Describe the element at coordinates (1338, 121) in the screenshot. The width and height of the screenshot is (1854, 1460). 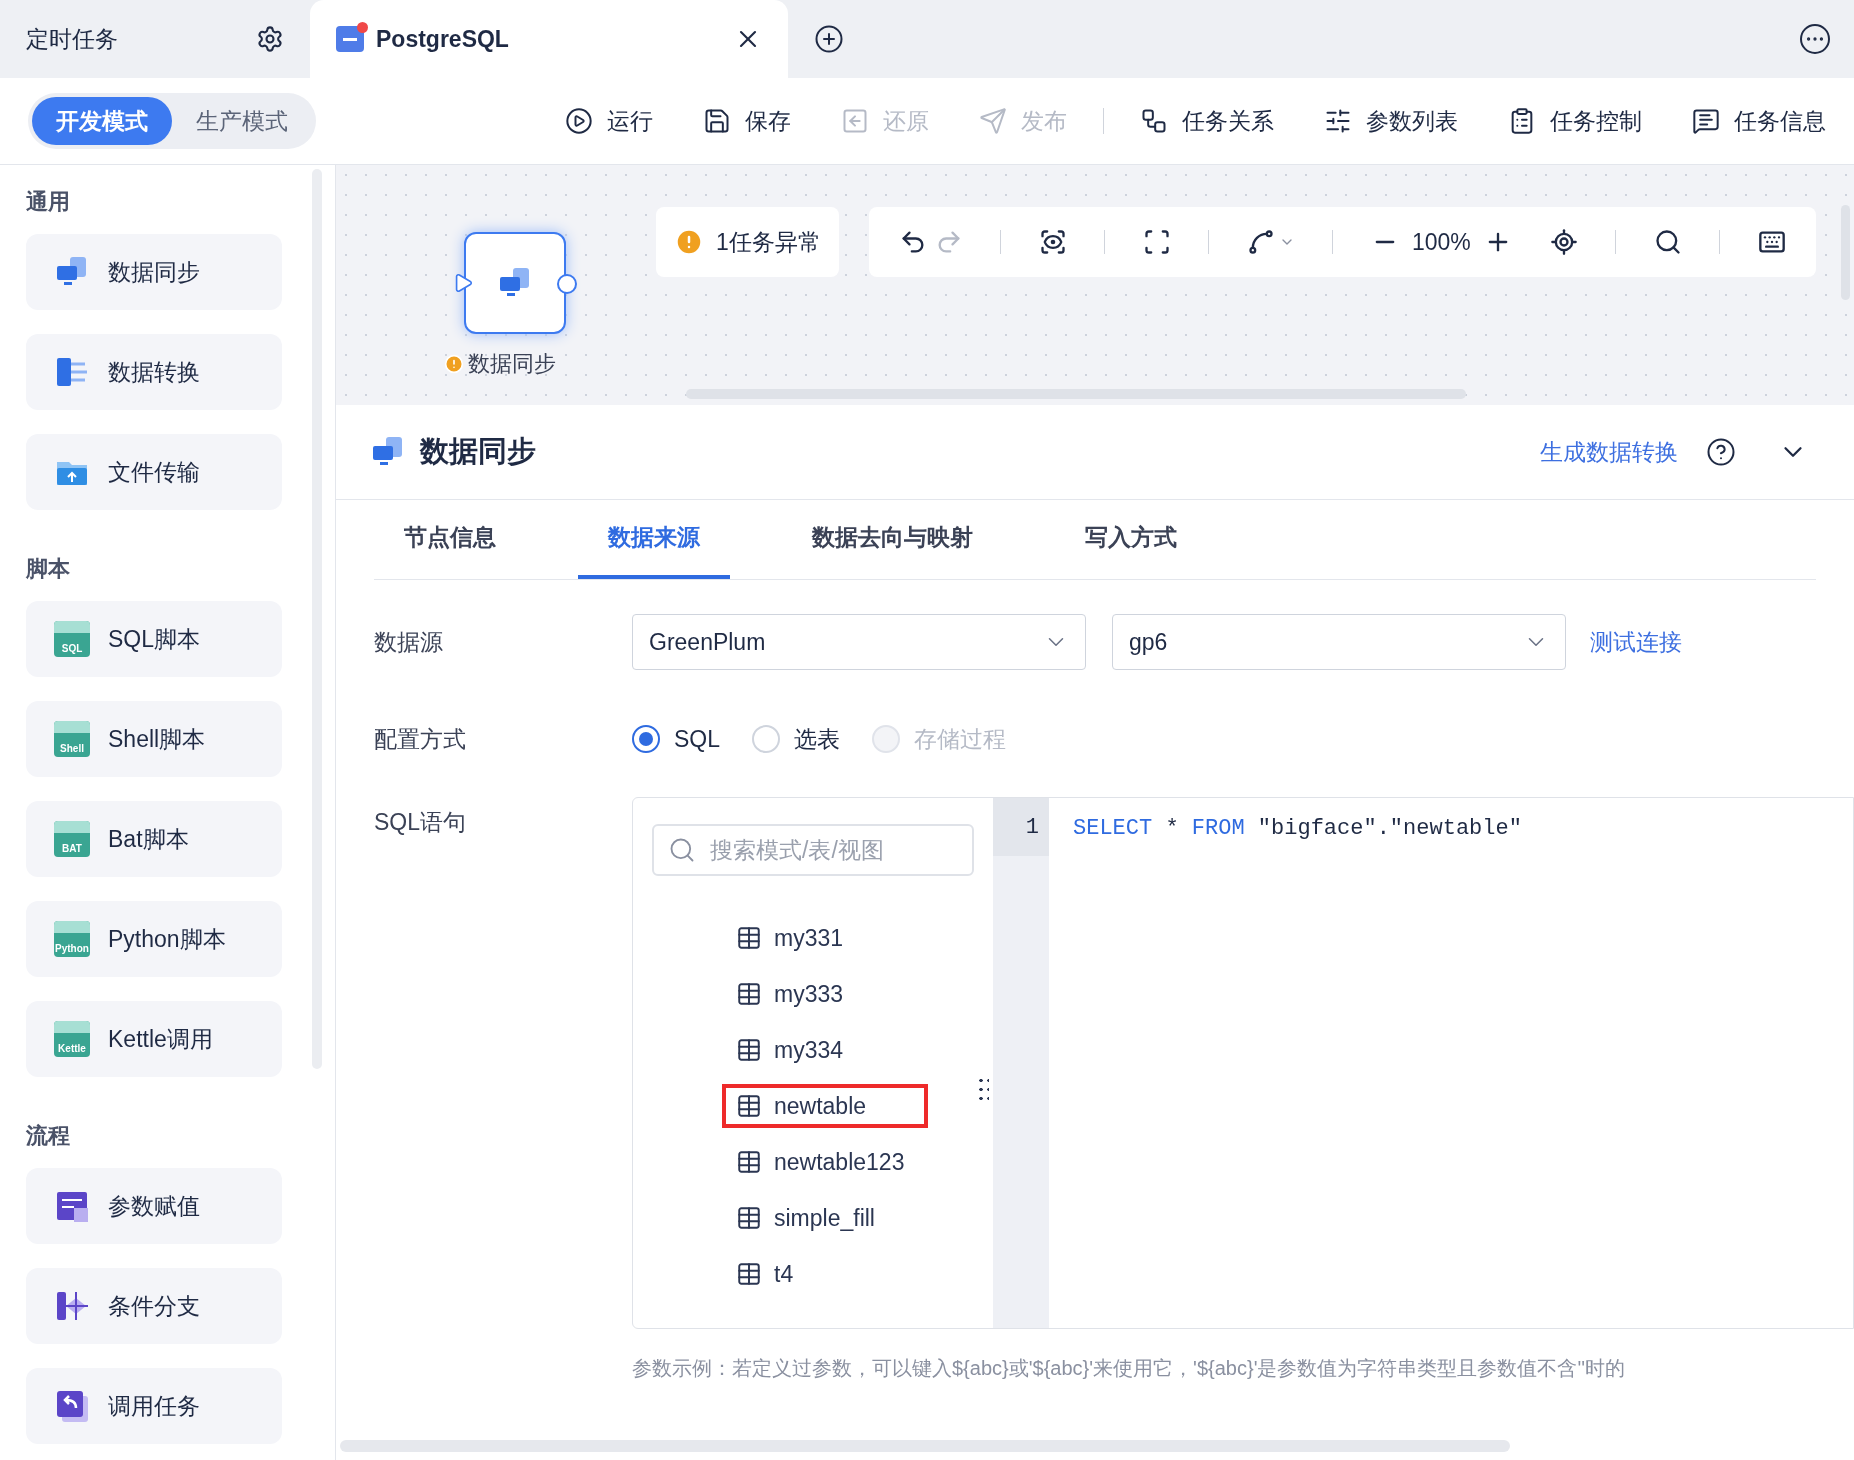
I see `sliders-icon` at that location.